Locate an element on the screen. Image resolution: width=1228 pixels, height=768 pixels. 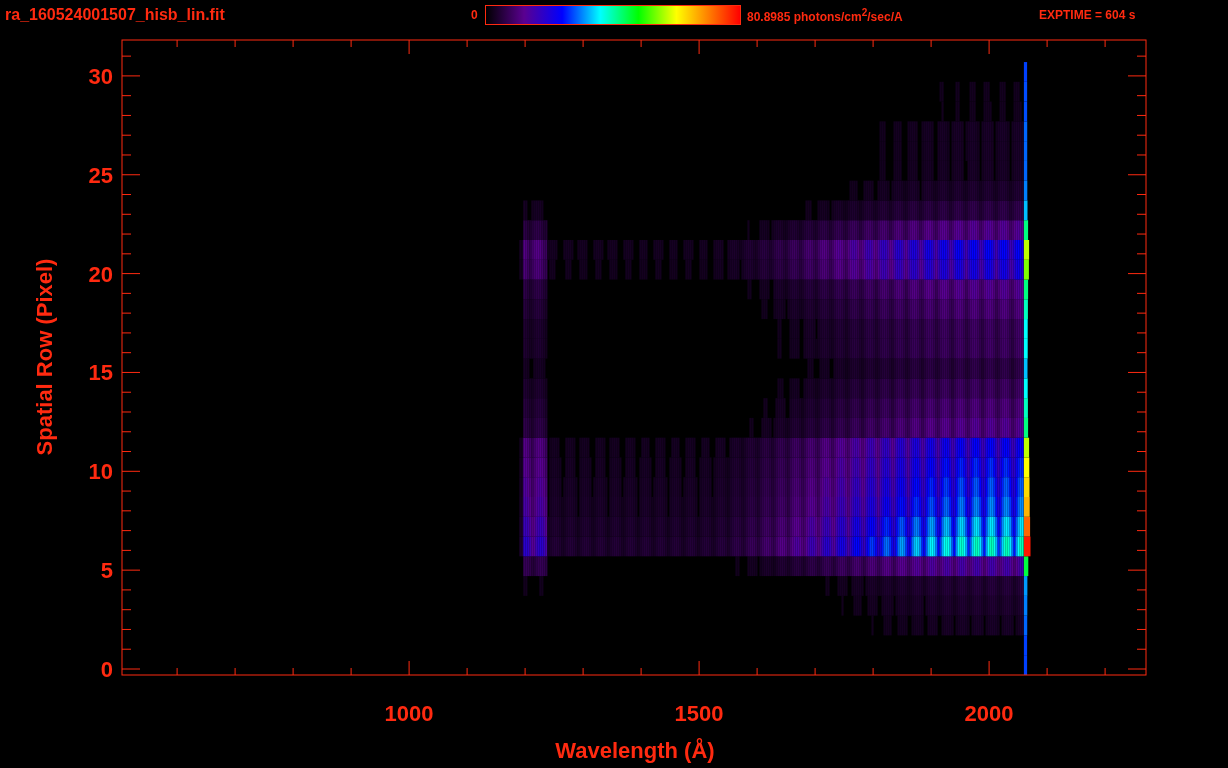
y-axis-label: Spatial Row (Pixel) is located at coordinates (44, 357).